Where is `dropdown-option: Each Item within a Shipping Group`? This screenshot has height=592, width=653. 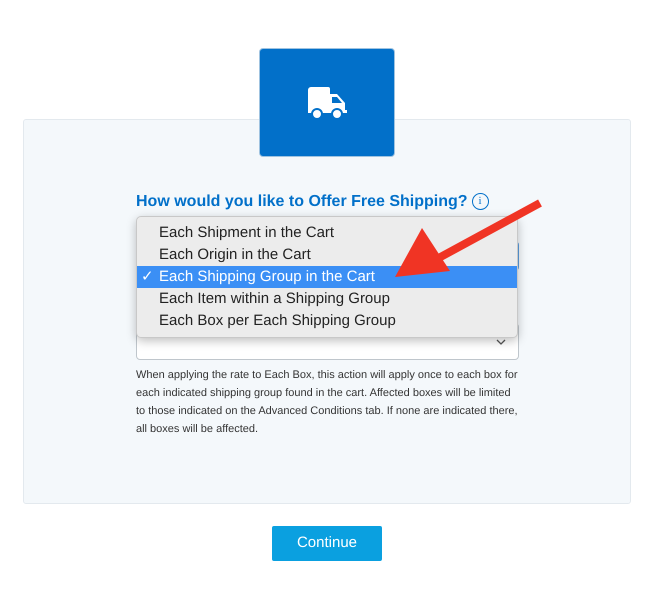
dropdown-option: Each Item within a Shipping Group is located at coordinates (327, 299).